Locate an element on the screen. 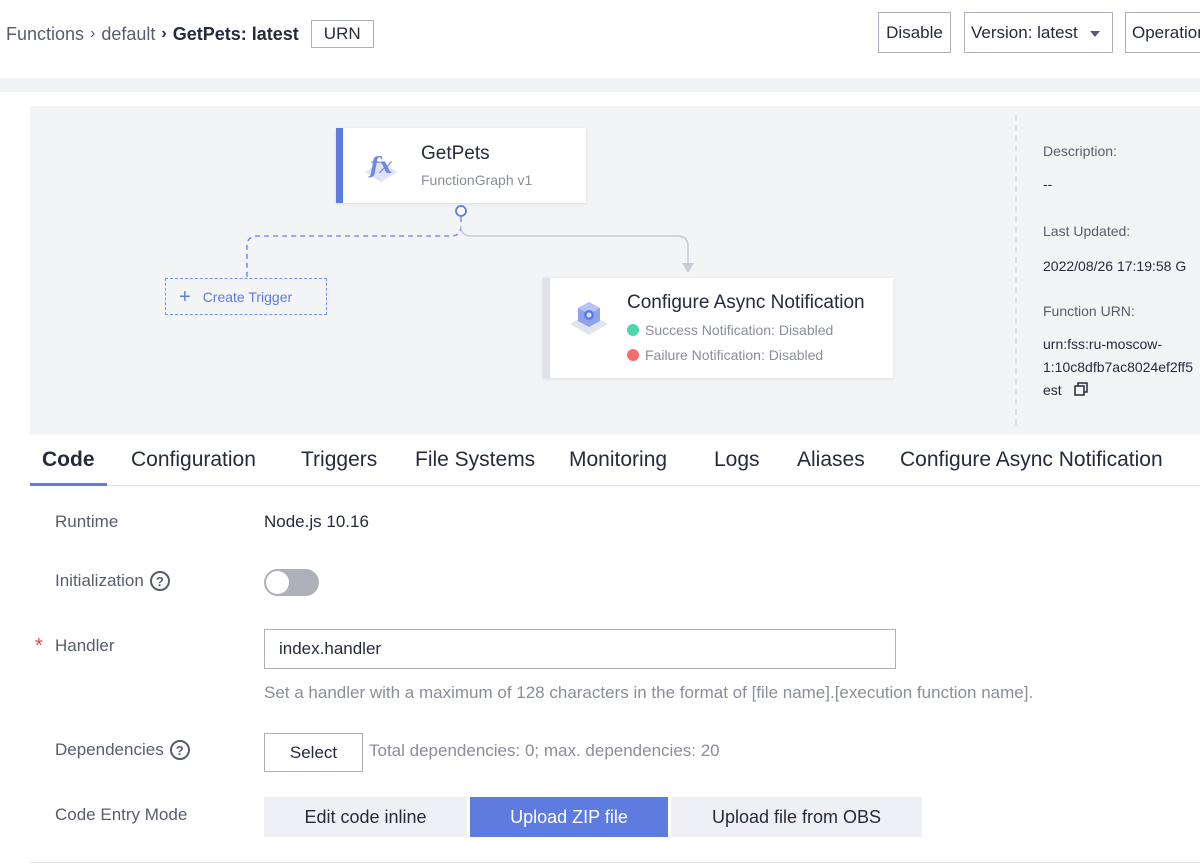 The image size is (1200, 867). failure-notification-status: Failure Notification: Disabled is located at coordinates (725, 355).